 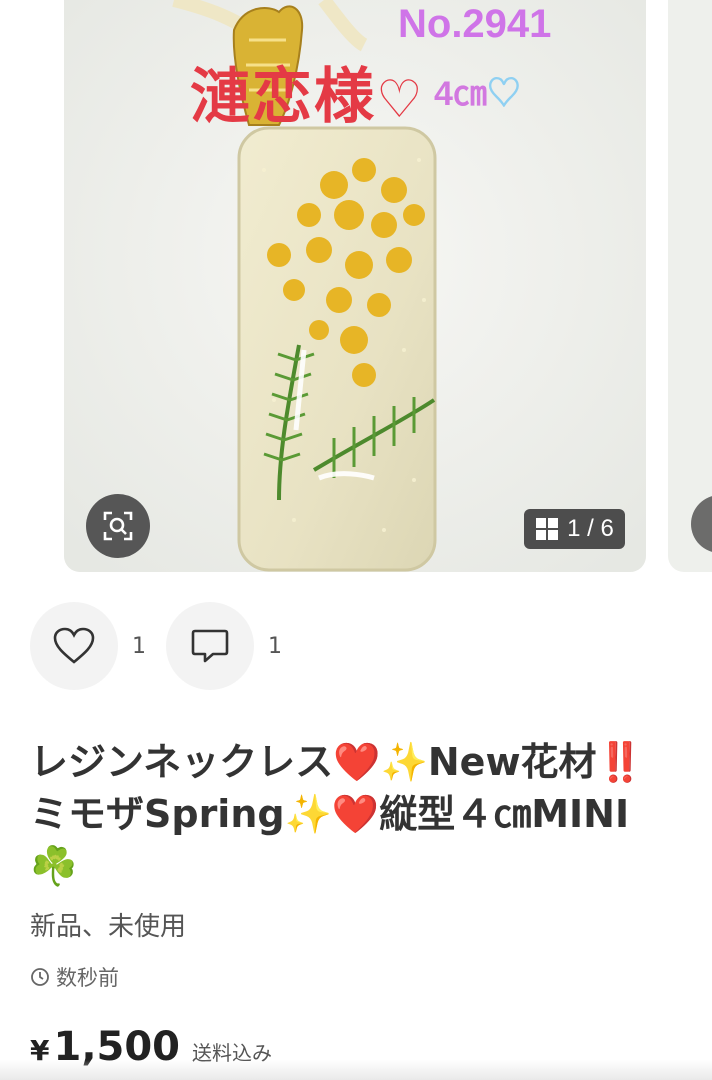 I want to click on comment-button, so click(x=210, y=646).